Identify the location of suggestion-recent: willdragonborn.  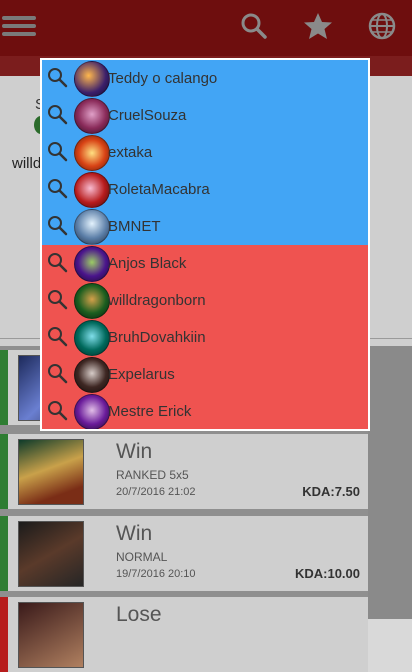
(205, 300).